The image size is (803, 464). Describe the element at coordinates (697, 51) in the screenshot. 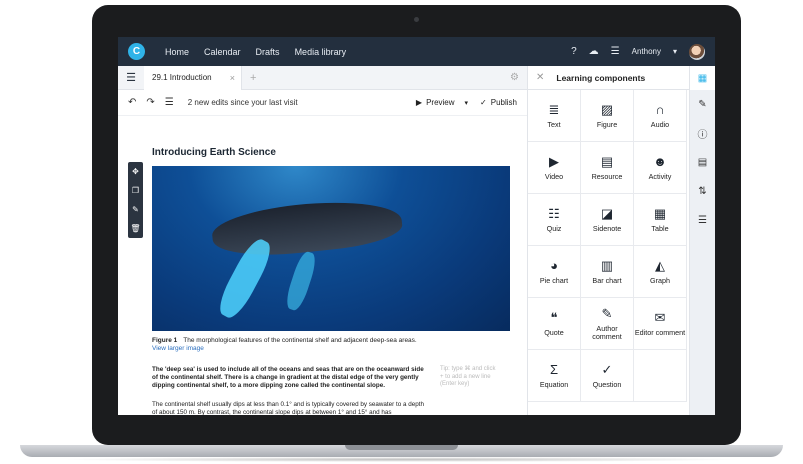

I see `avatar` at that location.